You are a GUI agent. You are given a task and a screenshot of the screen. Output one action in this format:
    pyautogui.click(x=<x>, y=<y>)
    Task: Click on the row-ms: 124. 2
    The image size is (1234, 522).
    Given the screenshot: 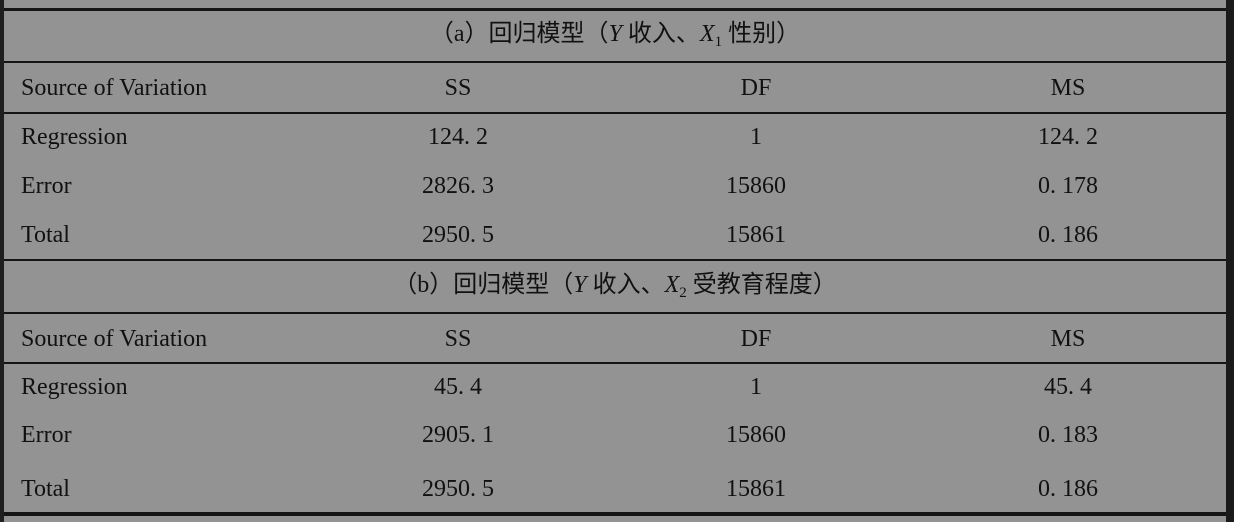 What is the action you would take?
    pyautogui.click(x=1068, y=137)
    